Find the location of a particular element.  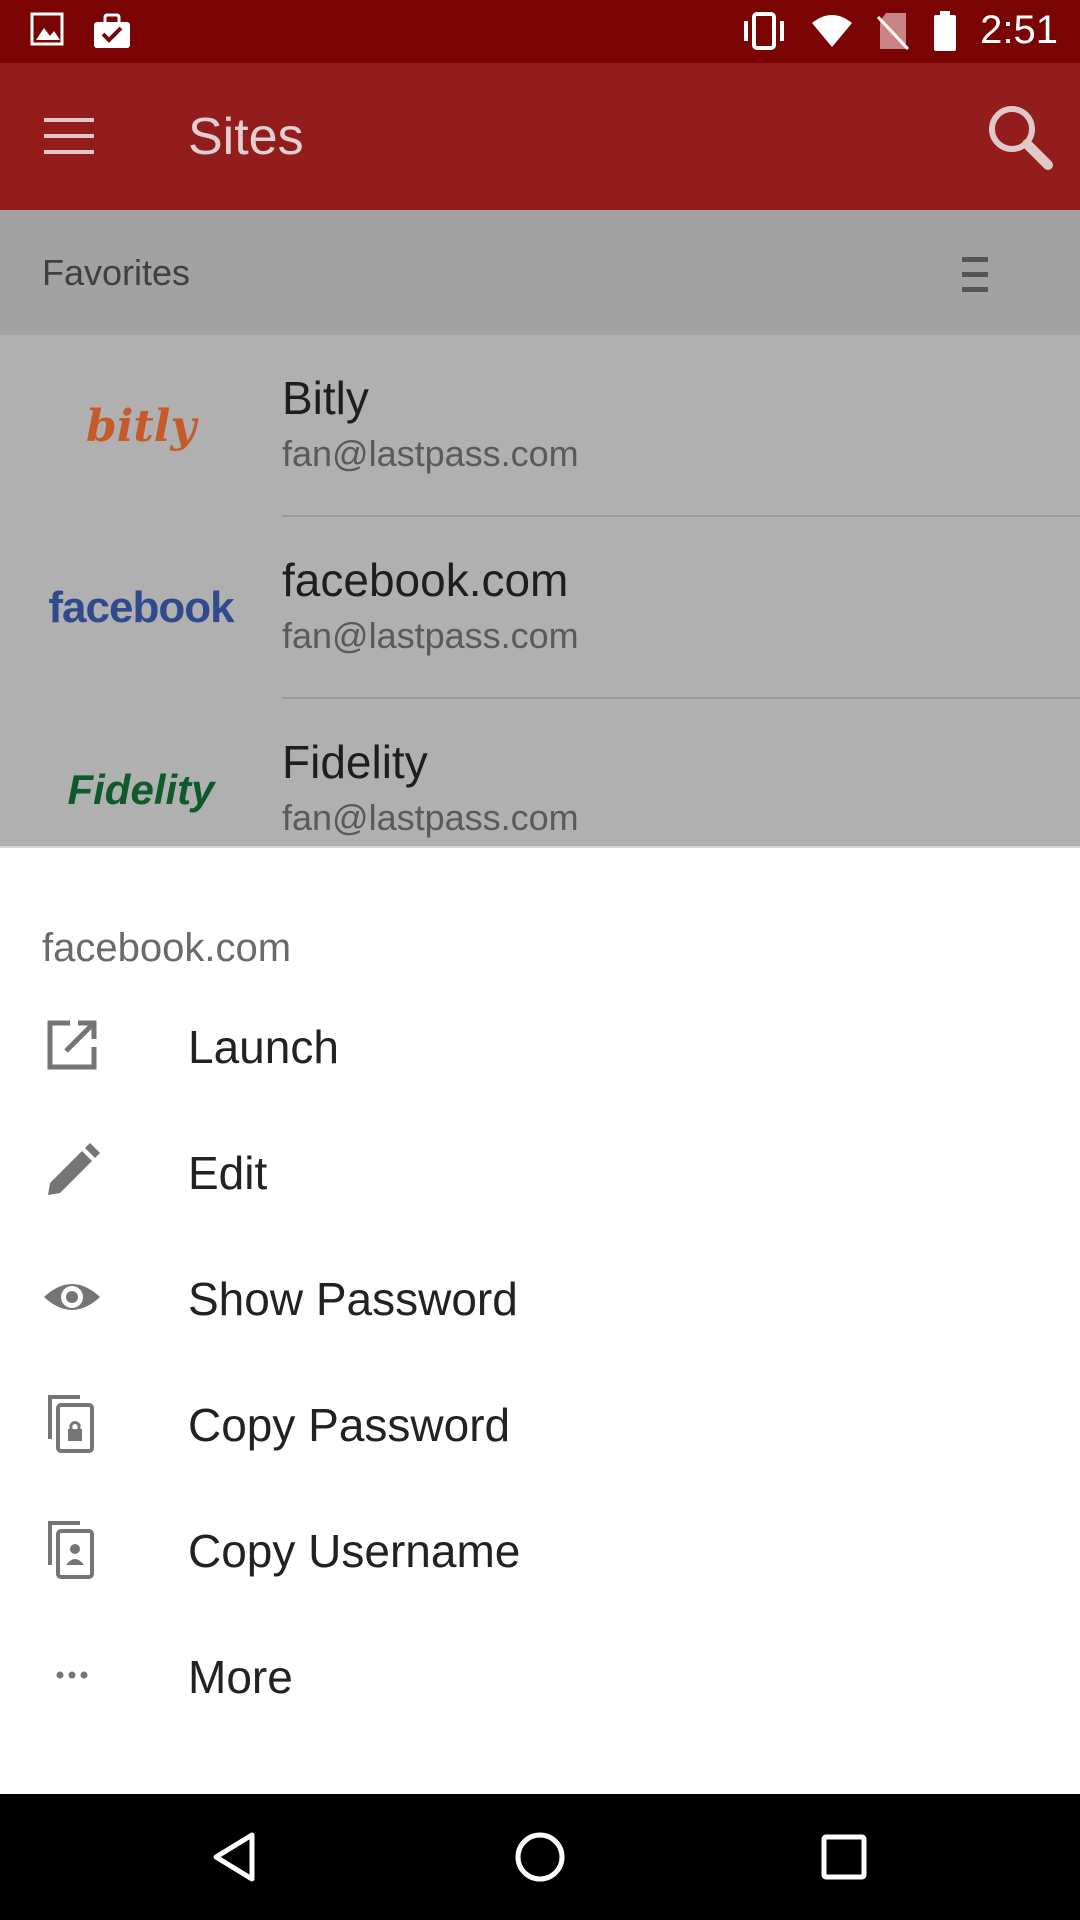

no-sim-icon is located at coordinates (893, 31).